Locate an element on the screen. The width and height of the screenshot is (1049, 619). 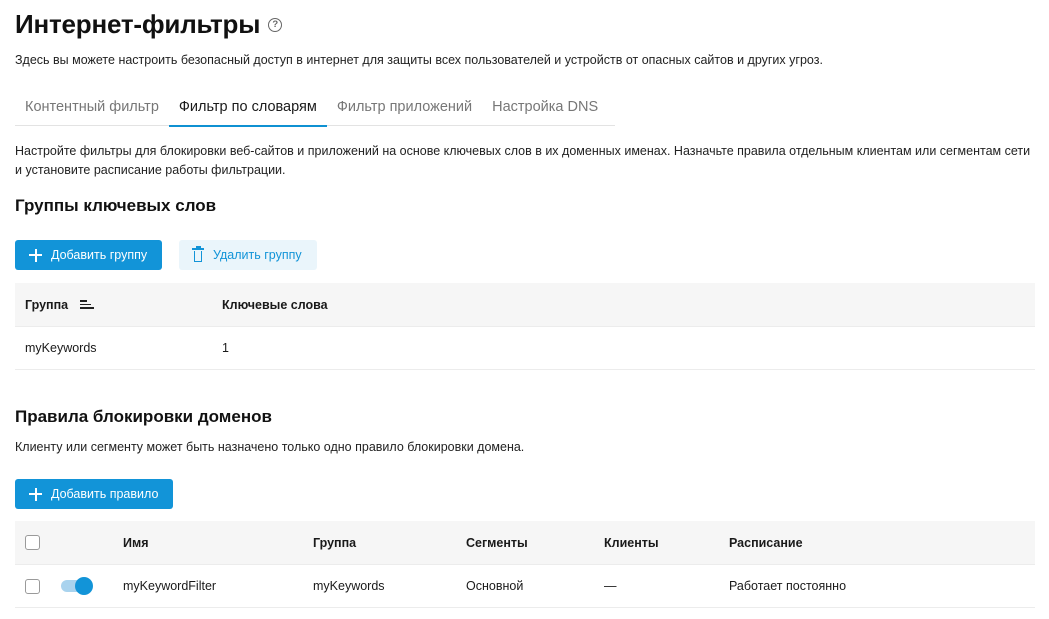
table-header: Имя Группа Сегменты Клиенты Расписание is located at coordinates (525, 543).